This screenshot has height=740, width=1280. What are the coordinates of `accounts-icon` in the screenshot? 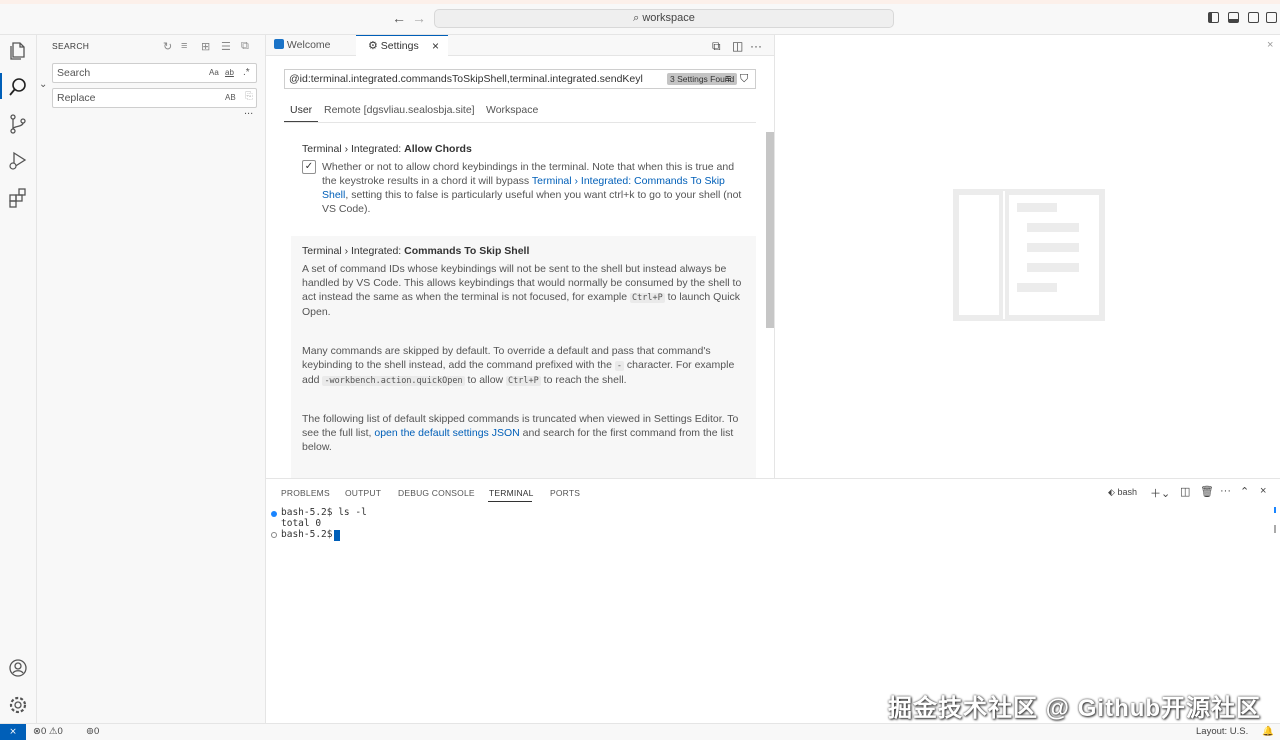 It's located at (18, 668).